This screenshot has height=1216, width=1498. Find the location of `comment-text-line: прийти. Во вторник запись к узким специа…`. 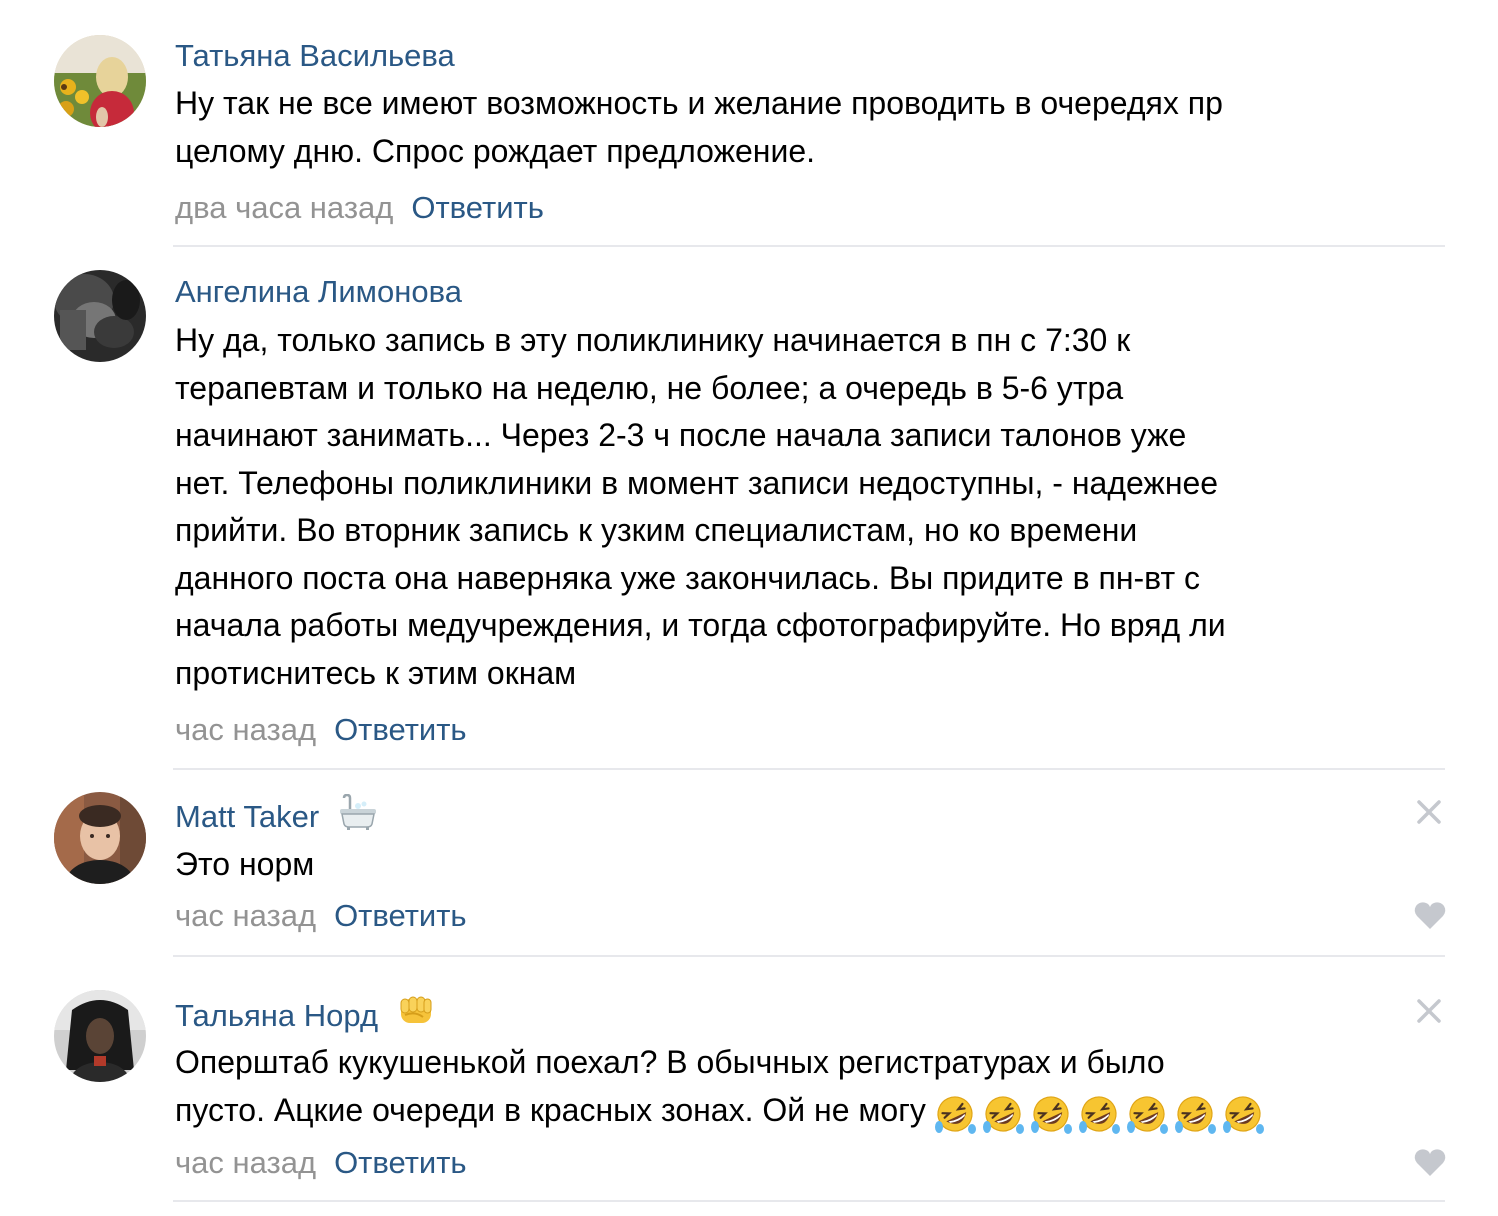

comment-text-line: прийти. Во вторник запись к узким специа… is located at coordinates (656, 530).